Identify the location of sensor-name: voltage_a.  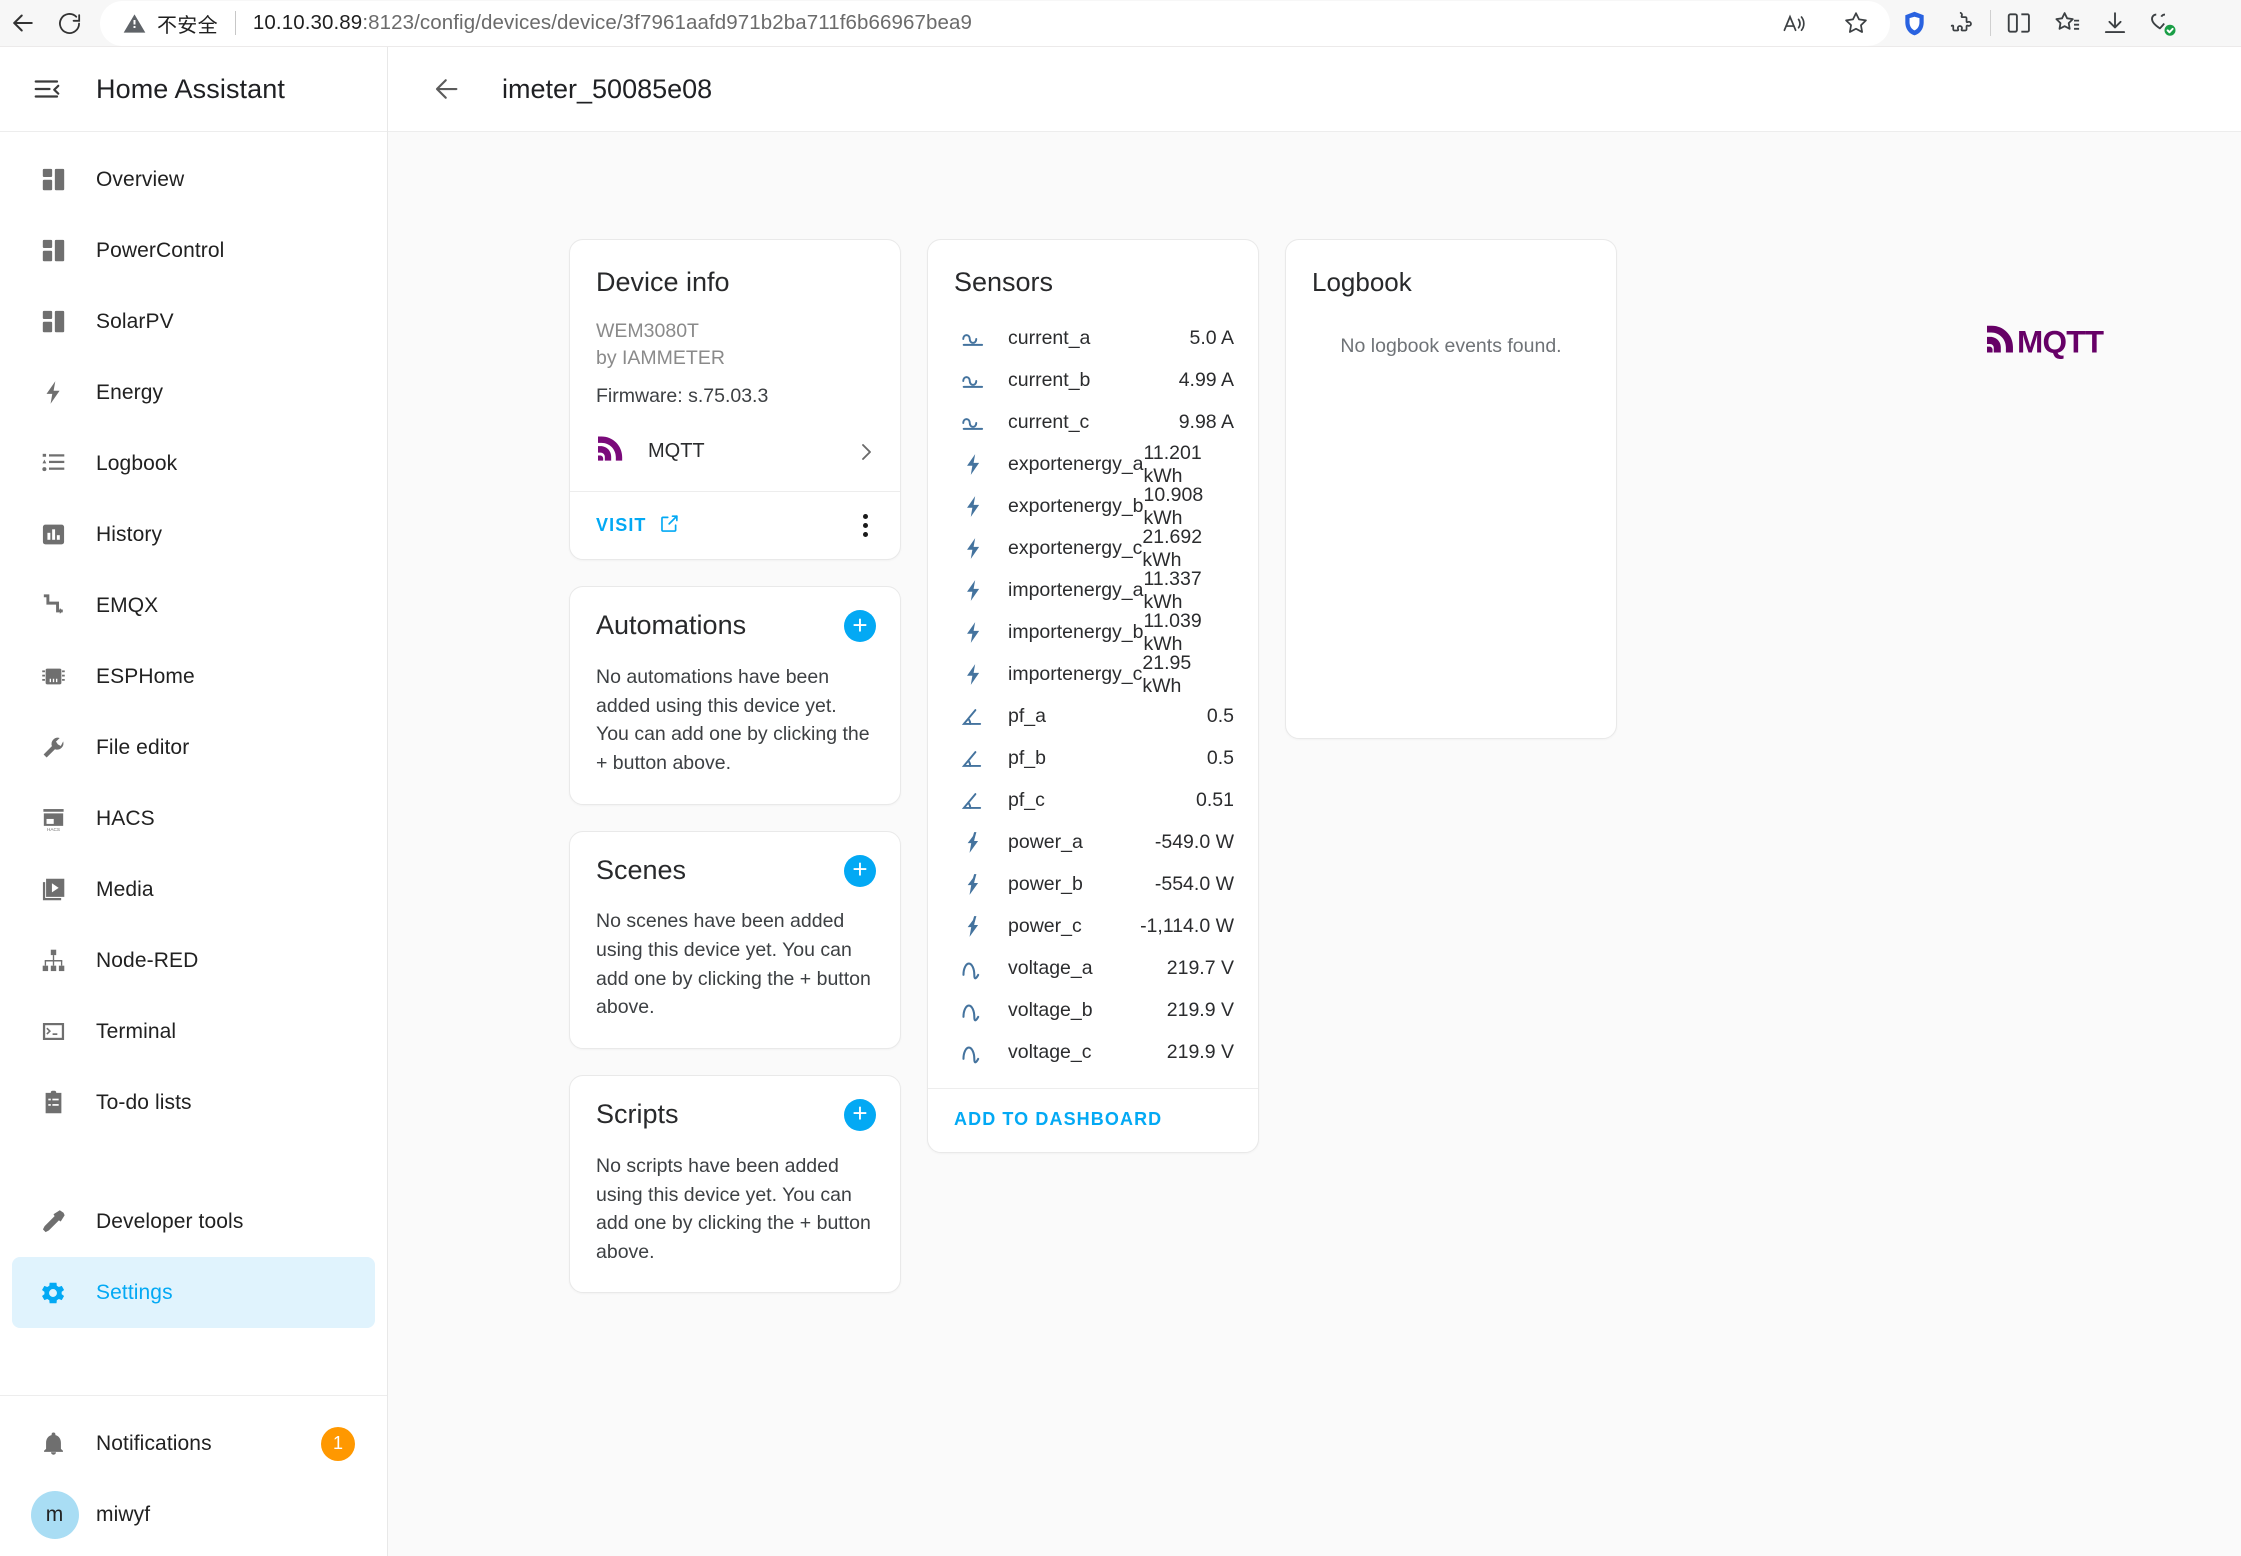
(1050, 968).